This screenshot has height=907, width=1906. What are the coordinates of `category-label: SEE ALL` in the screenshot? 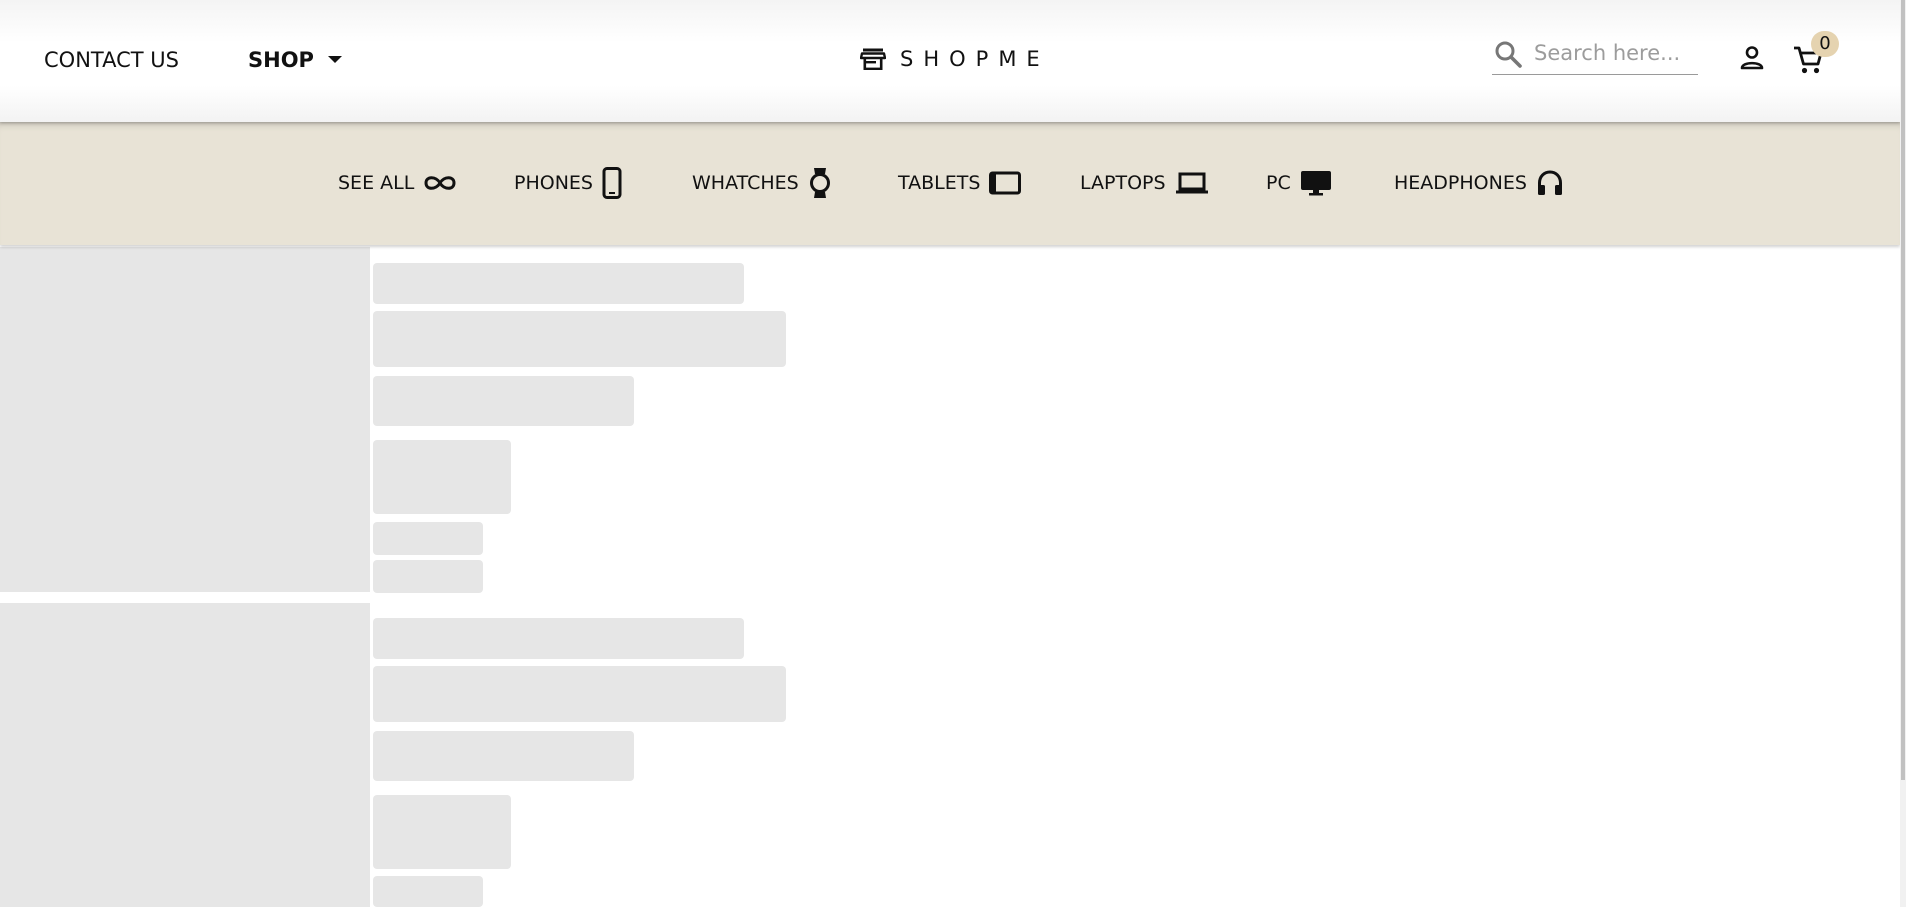 It's located at (376, 183).